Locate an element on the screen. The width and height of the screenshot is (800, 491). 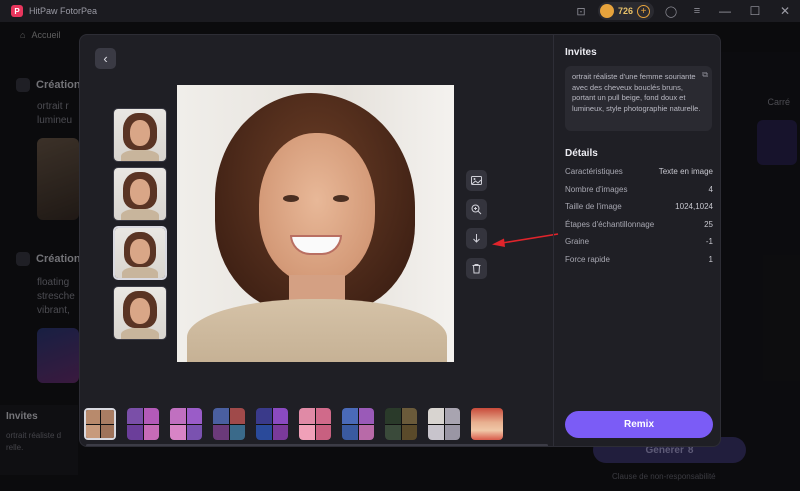
detail-row-size: Taille de l'image 1024,1024 is located at coordinates (639, 206).